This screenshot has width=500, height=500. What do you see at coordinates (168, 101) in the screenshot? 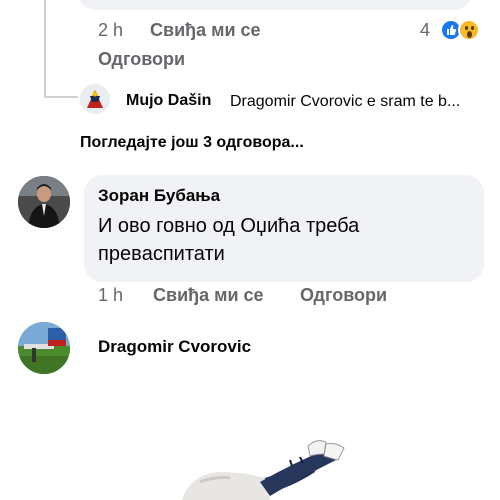
I see `nested-reply-author: Mujo Dašin` at bounding box center [168, 101].